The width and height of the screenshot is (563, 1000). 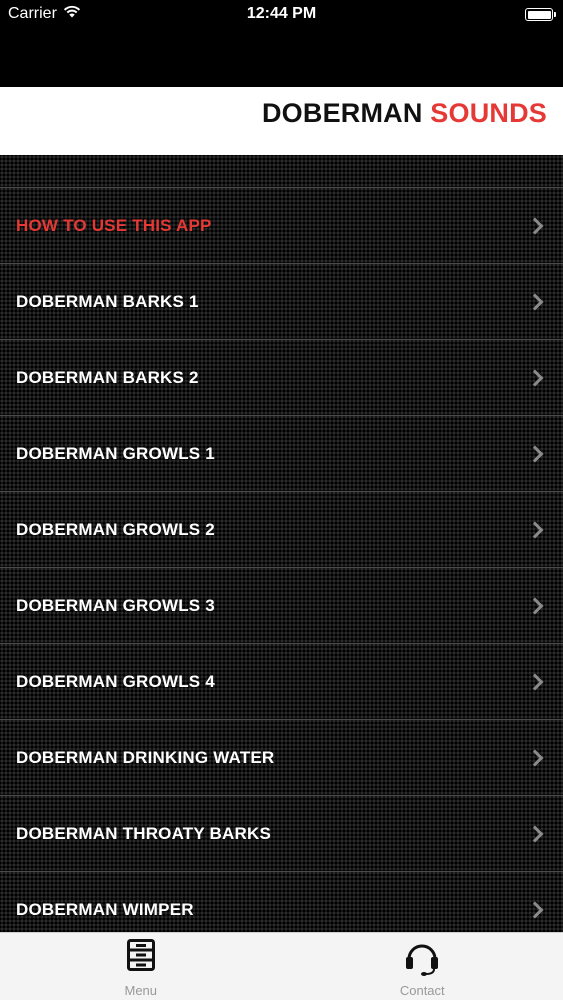 What do you see at coordinates (107, 301) in the screenshot?
I see `list-item-label: DOBERMAN BARKS 1` at bounding box center [107, 301].